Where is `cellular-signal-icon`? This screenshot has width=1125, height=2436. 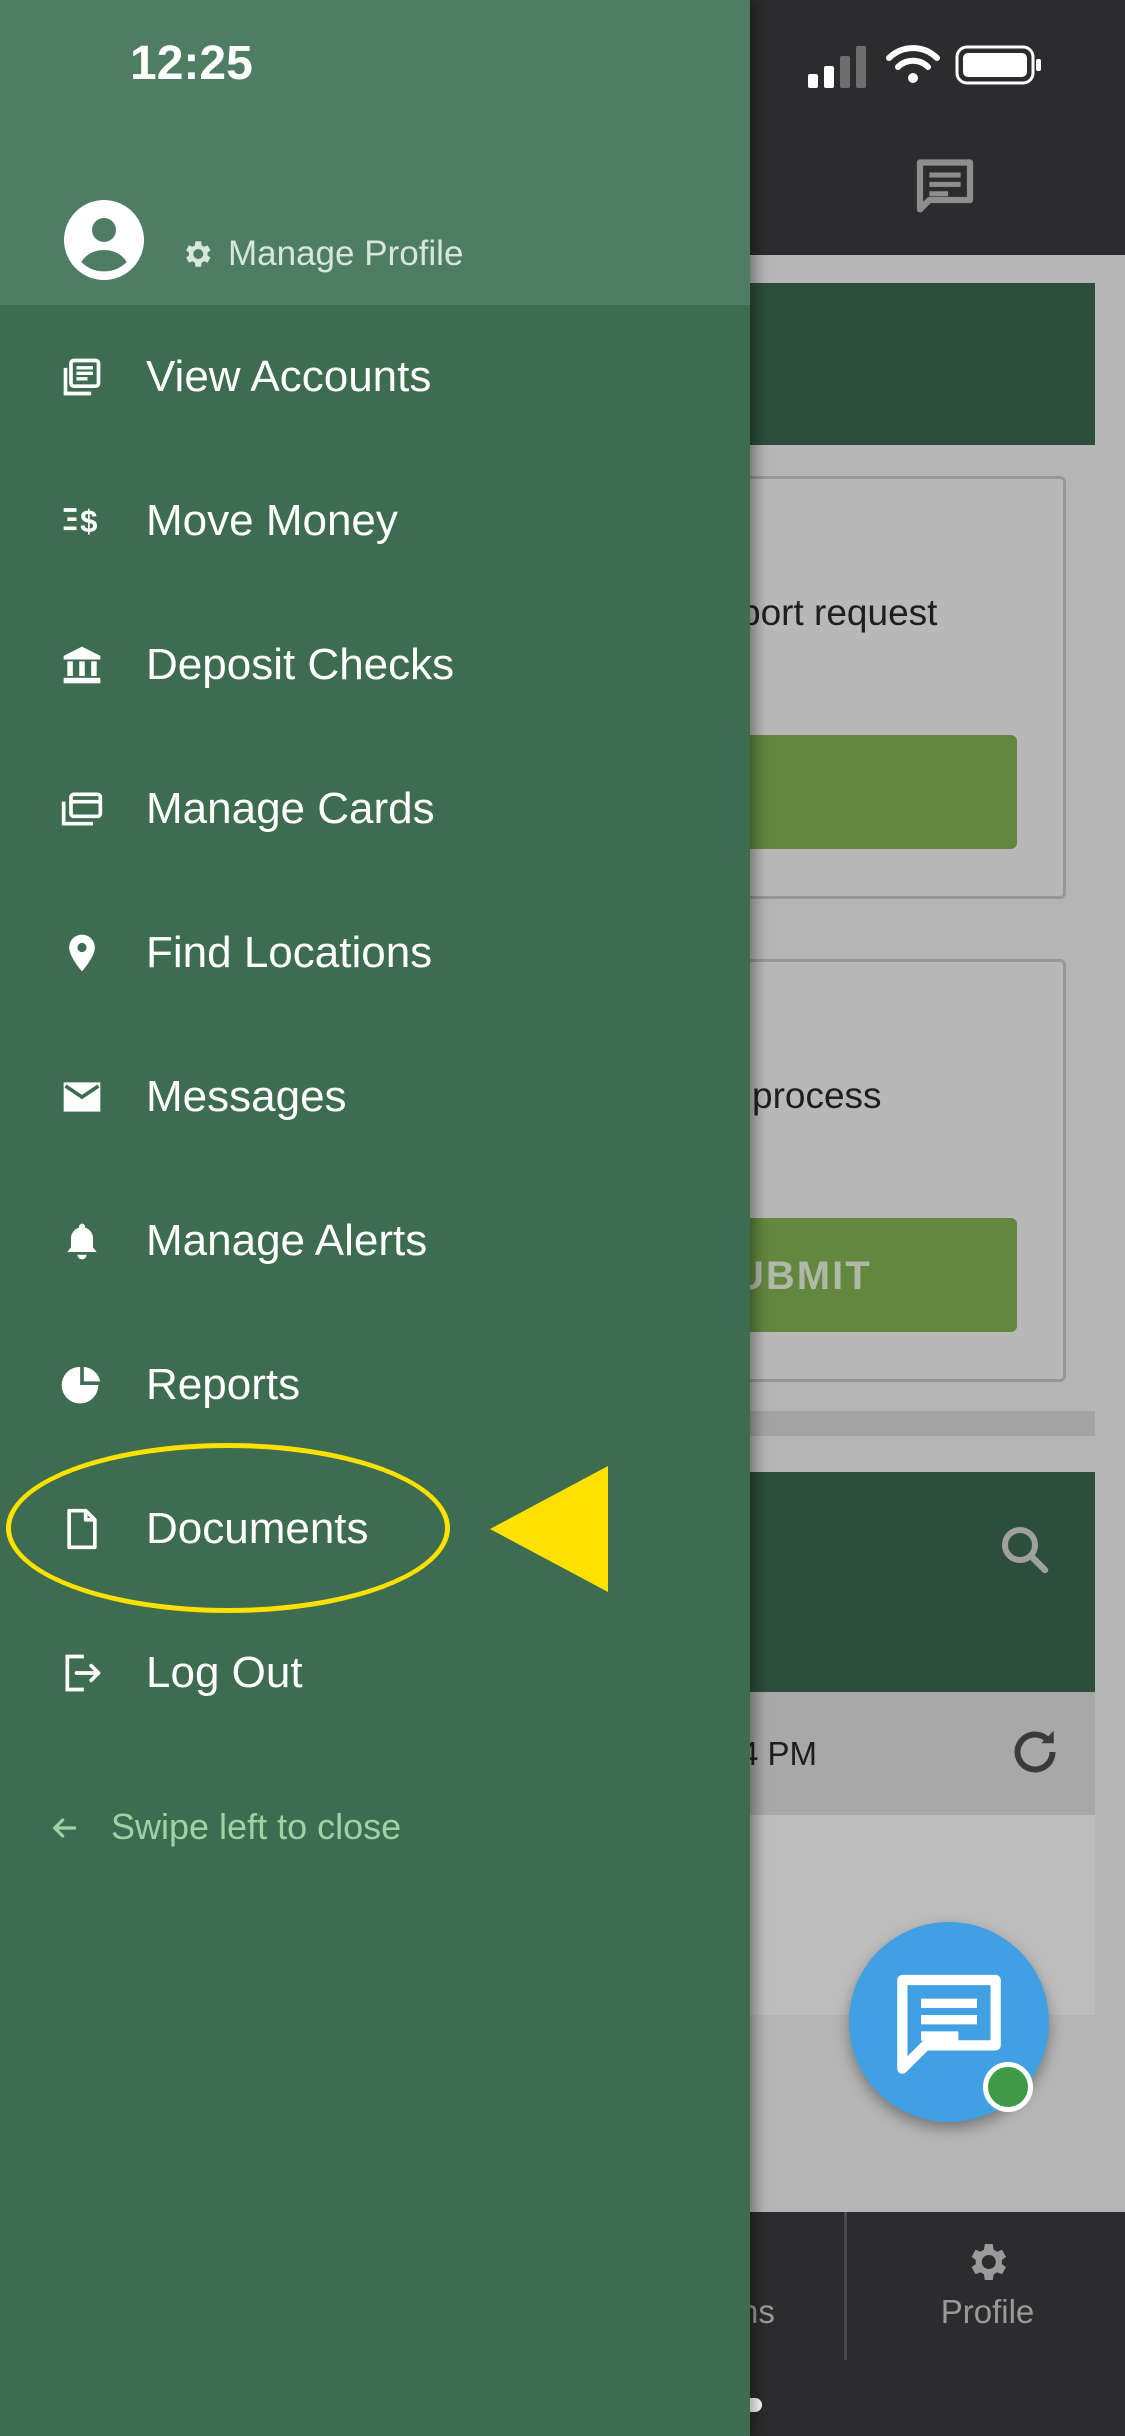 cellular-signal-icon is located at coordinates (837, 67).